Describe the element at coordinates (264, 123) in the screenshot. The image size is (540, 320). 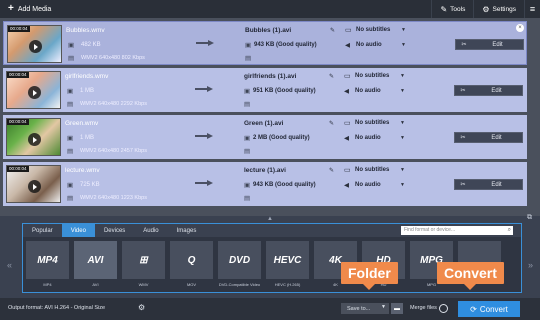
I see `output-file-name: Green (1).avi` at that location.